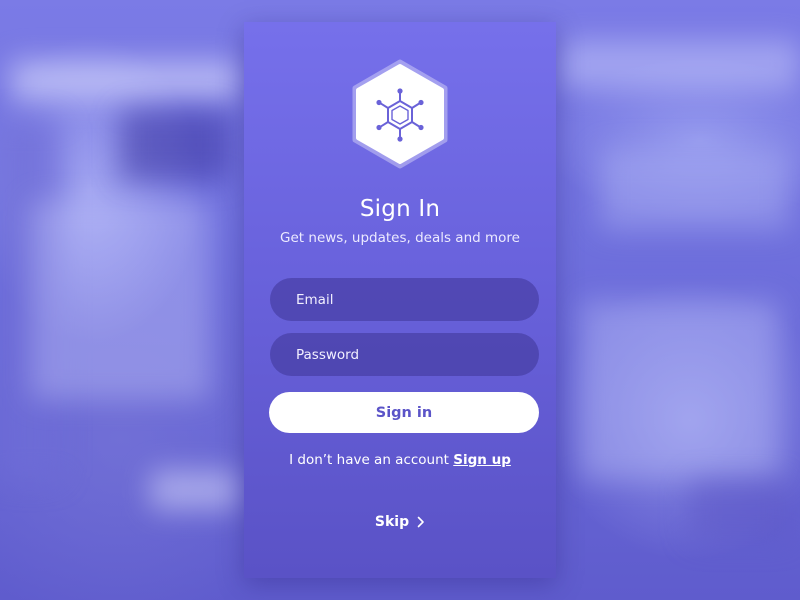  Describe the element at coordinates (400, 209) in the screenshot. I see `page-title: Sign In` at that location.